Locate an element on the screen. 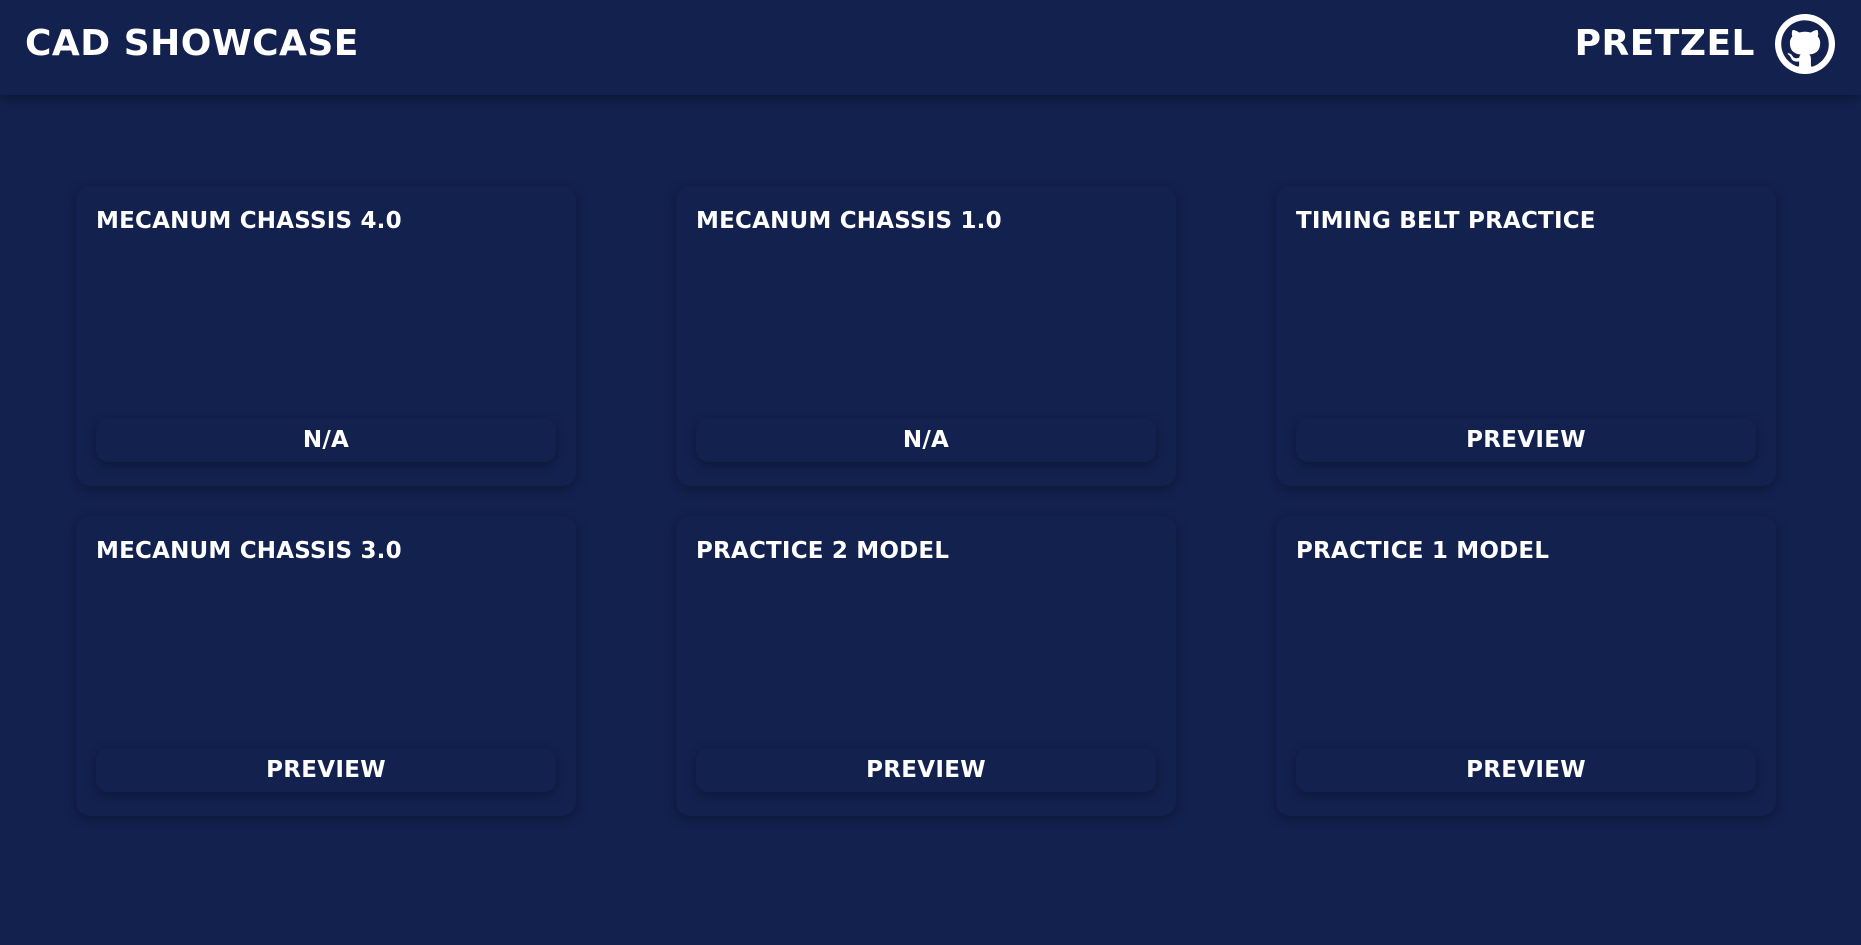 The height and width of the screenshot is (945, 1861). model-card: MECANUM CHASSIS 1.0 N/A is located at coordinates (926, 336).